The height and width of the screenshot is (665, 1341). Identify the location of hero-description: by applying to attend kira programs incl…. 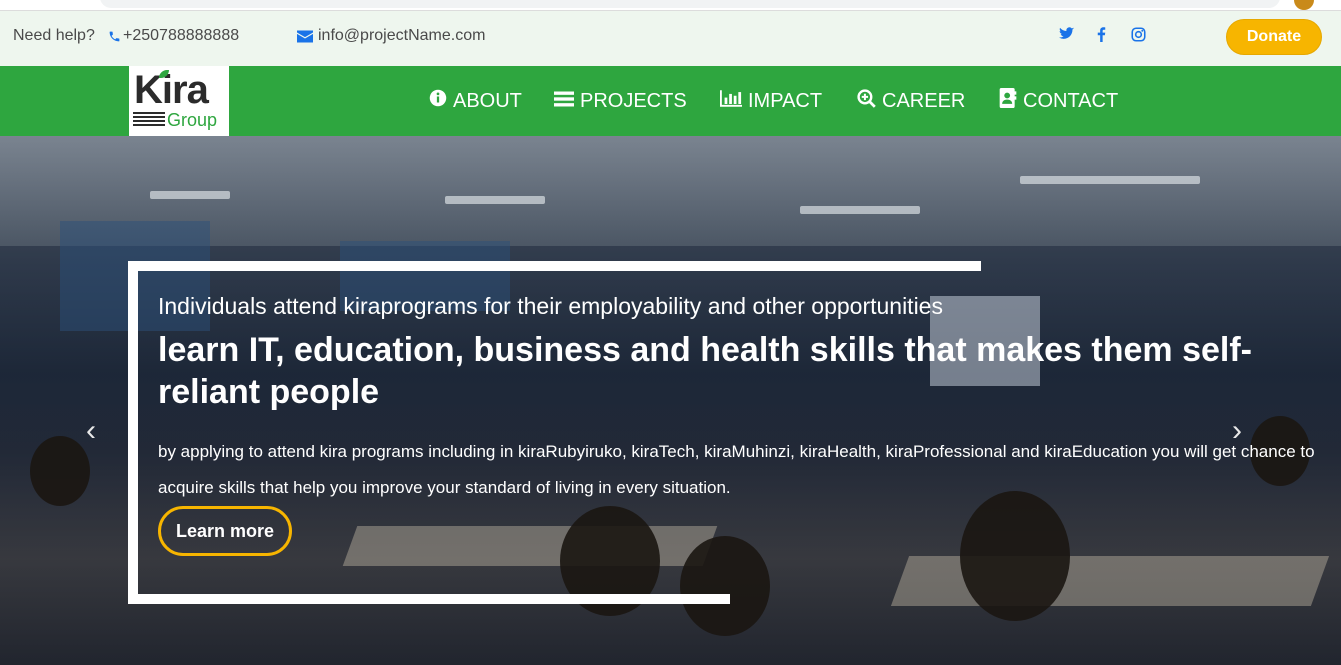
(736, 469).